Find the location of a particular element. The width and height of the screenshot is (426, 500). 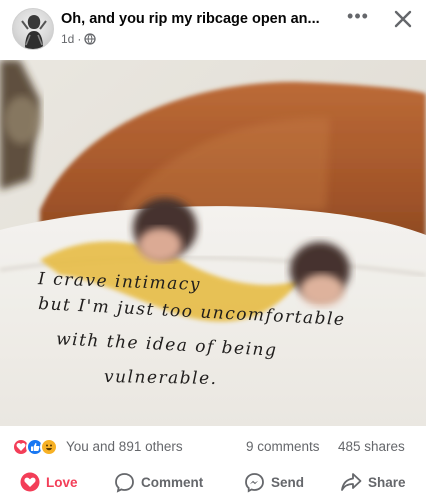

comments-count: 9 comments is located at coordinates (283, 446).